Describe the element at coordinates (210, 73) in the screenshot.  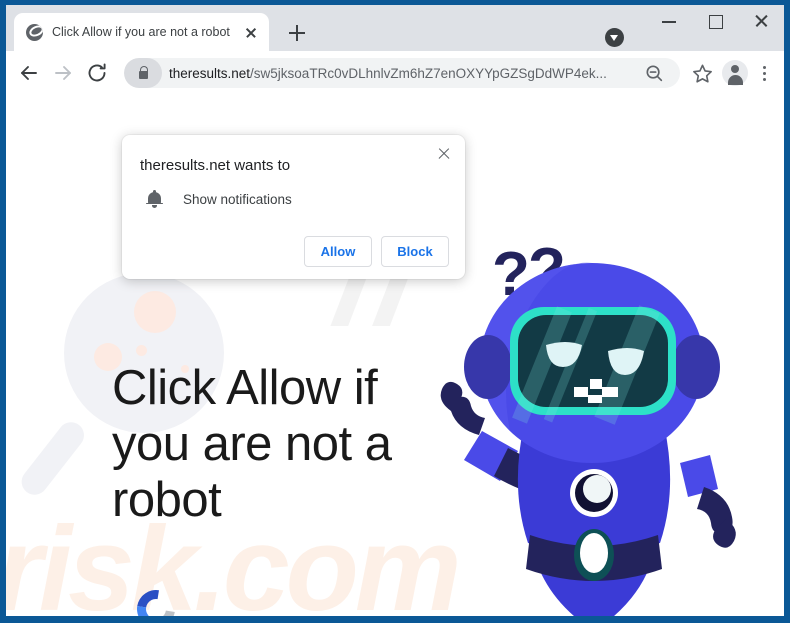
I see `url-domain: theresults.net` at that location.